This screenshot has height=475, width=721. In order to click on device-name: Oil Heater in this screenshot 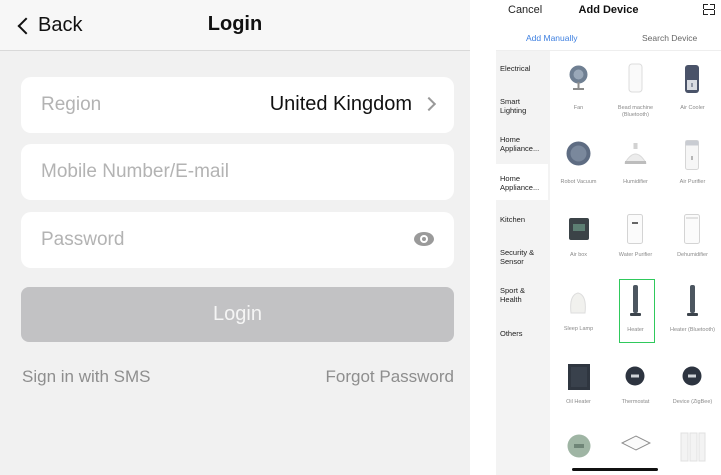, I will do `click(578, 402)`.